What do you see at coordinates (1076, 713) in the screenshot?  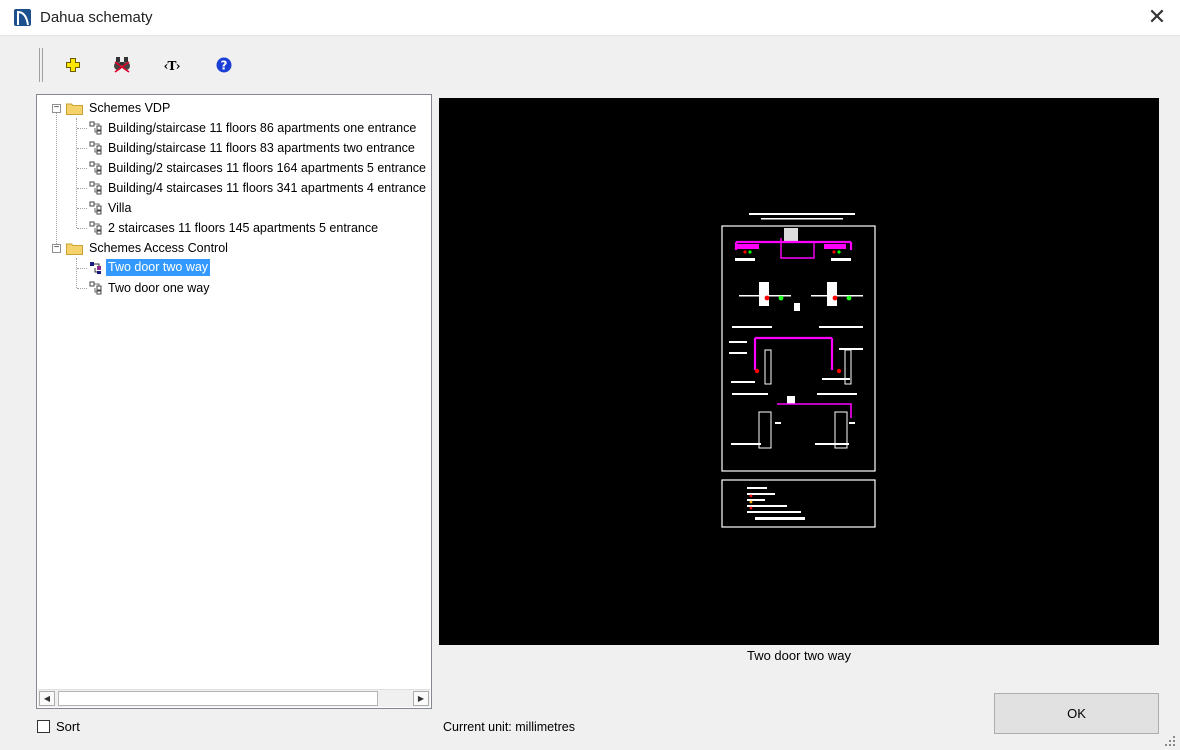 I see `ok-button: OK` at bounding box center [1076, 713].